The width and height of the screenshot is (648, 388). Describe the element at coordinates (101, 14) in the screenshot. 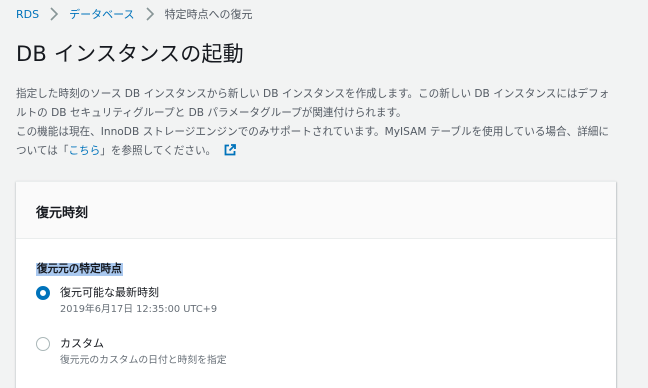

I see `breadcrumb-item-databases: データベース` at that location.